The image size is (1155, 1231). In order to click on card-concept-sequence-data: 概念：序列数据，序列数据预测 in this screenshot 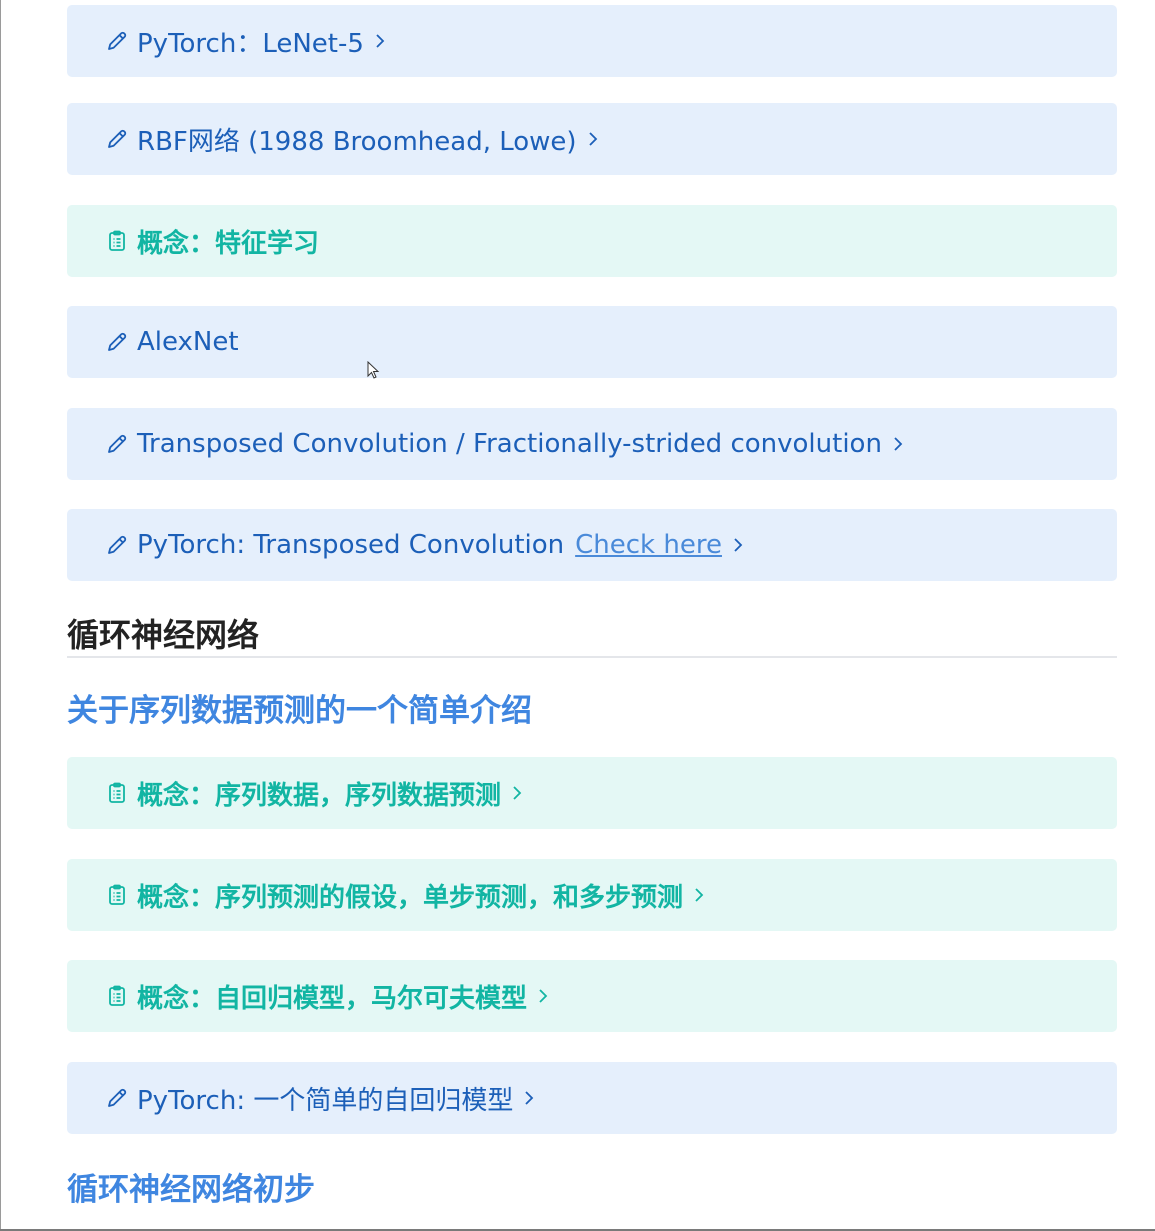, I will do `click(592, 793)`.